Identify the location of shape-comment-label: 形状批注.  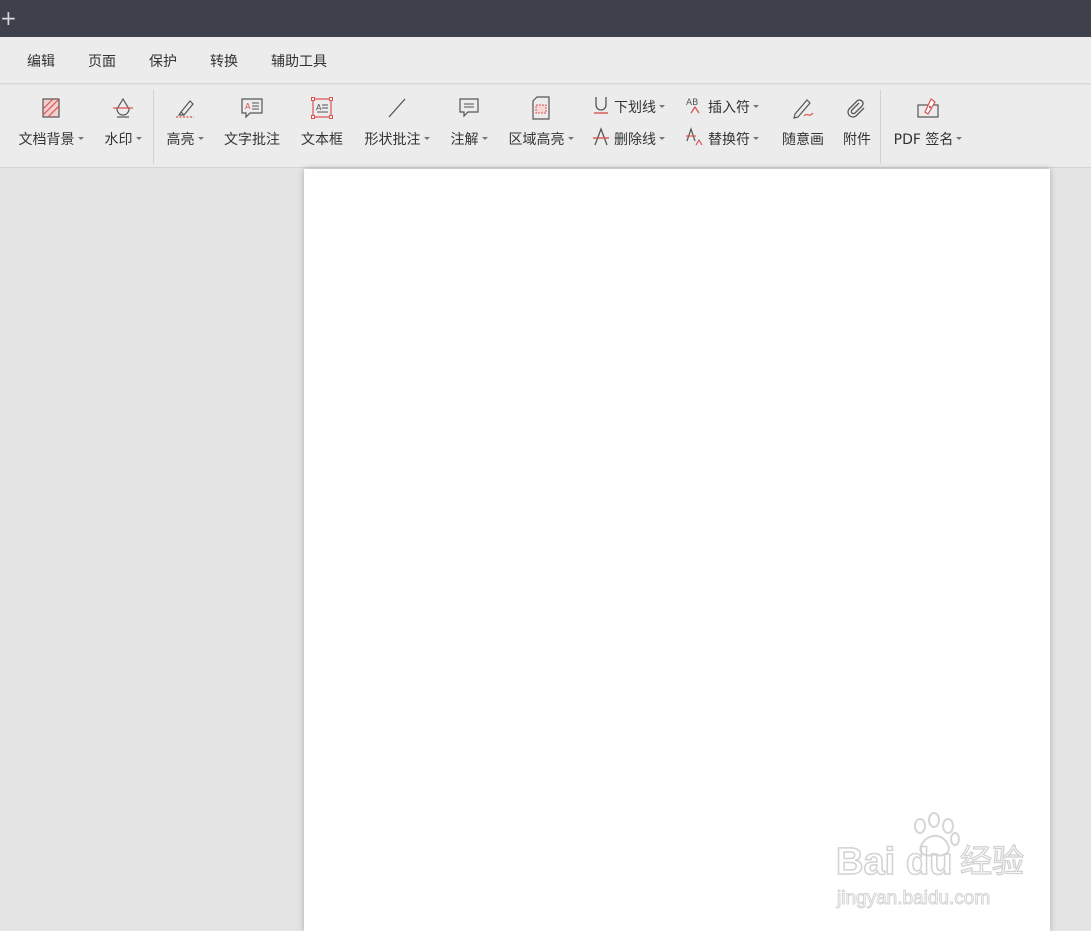
(392, 140).